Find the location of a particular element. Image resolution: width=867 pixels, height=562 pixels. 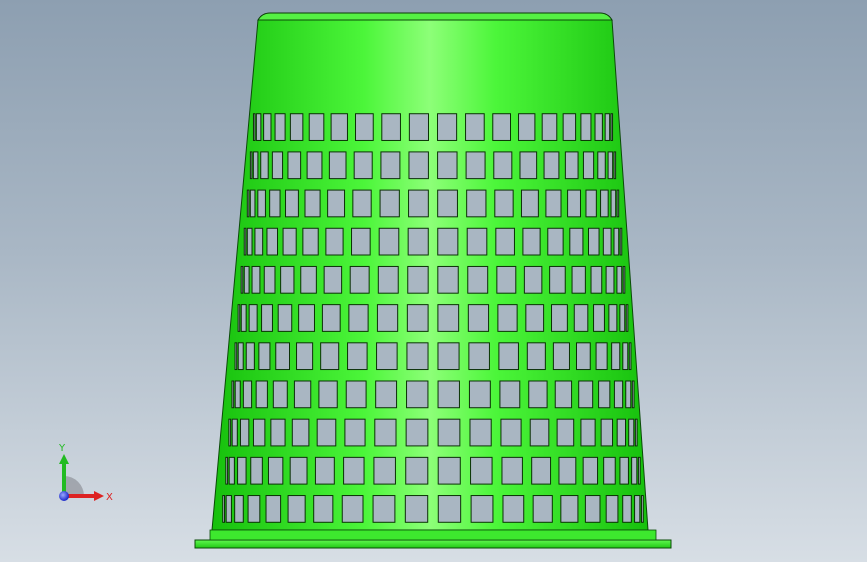

triad-x-label: X is located at coordinates (109, 497).